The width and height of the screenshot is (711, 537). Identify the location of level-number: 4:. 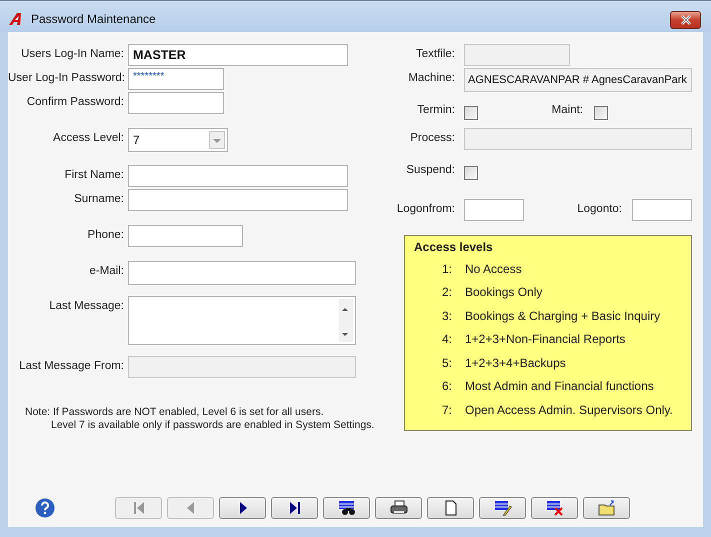
(446, 340).